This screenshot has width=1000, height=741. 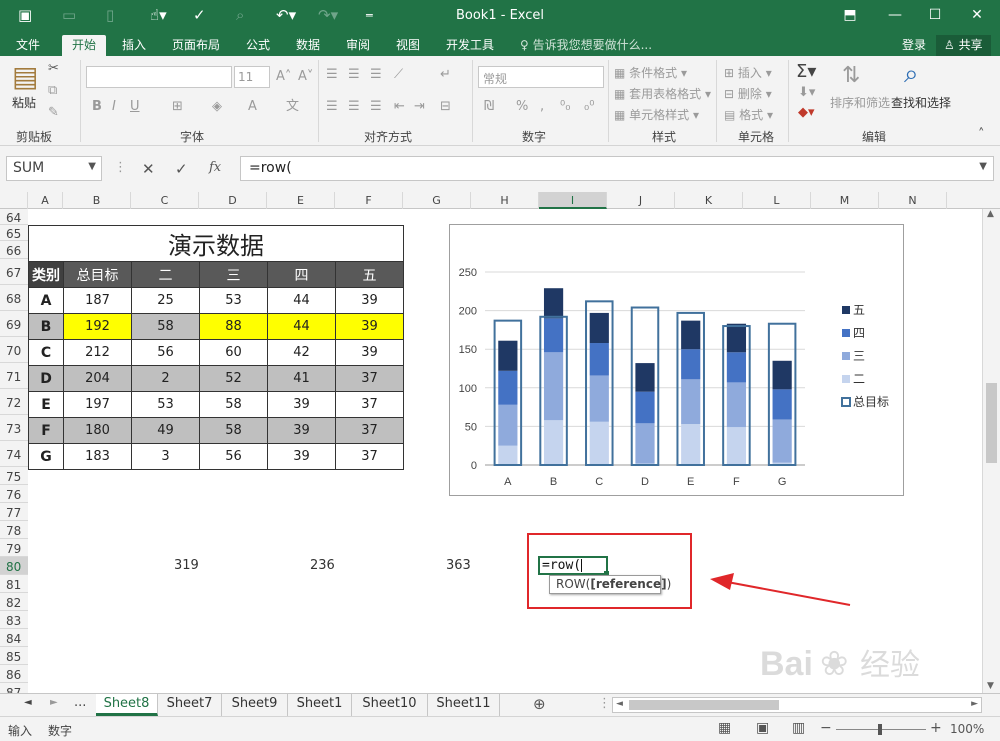 I want to click on decrease-decimal-icon: ₀⁰, so click(x=589, y=107).